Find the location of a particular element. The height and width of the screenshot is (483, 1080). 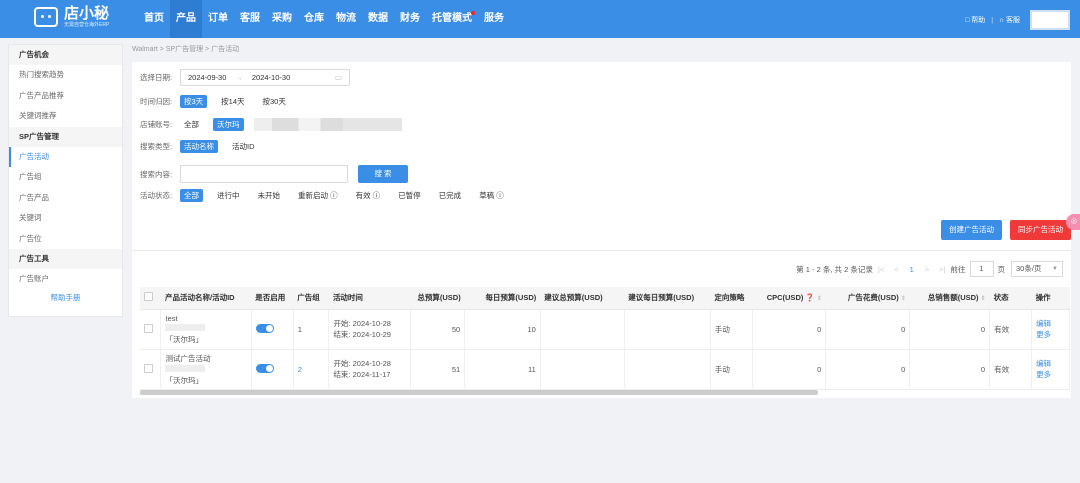

targeting-strategy: 手动 is located at coordinates (722, 369).